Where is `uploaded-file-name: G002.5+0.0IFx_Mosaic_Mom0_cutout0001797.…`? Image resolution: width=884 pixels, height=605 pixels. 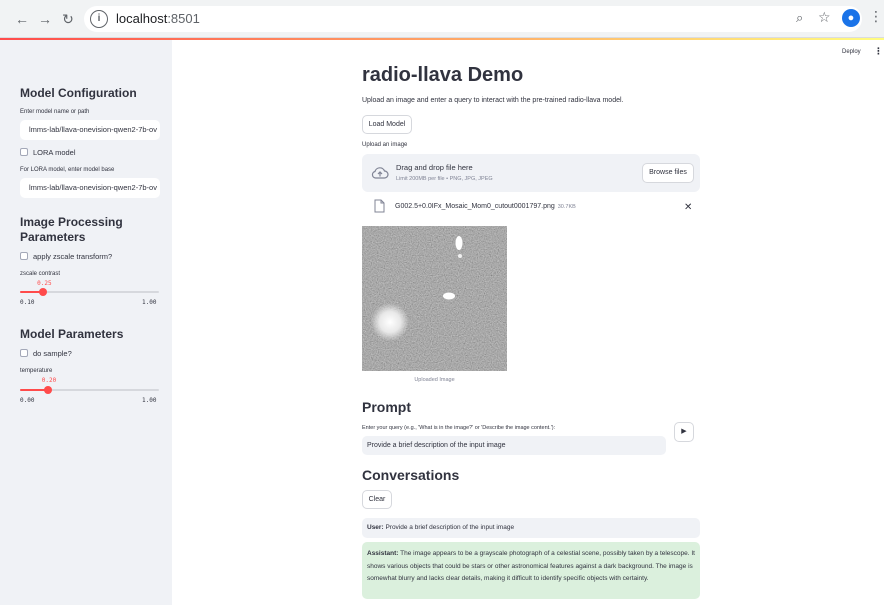 uploaded-file-name: G002.5+0.0IFx_Mosaic_Mom0_cutout0001797.… is located at coordinates (485, 206).